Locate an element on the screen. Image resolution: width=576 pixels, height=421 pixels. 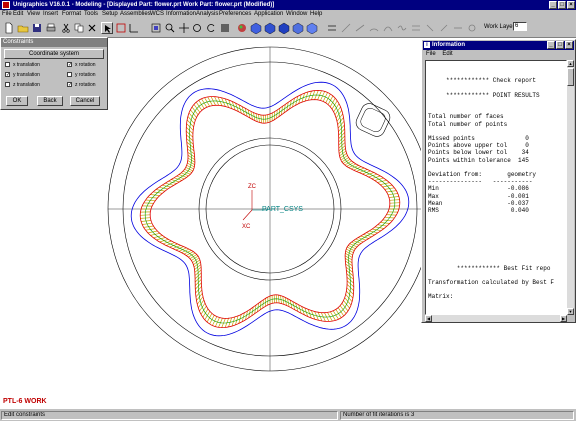
view-left-icon is located at coordinates (312, 28).